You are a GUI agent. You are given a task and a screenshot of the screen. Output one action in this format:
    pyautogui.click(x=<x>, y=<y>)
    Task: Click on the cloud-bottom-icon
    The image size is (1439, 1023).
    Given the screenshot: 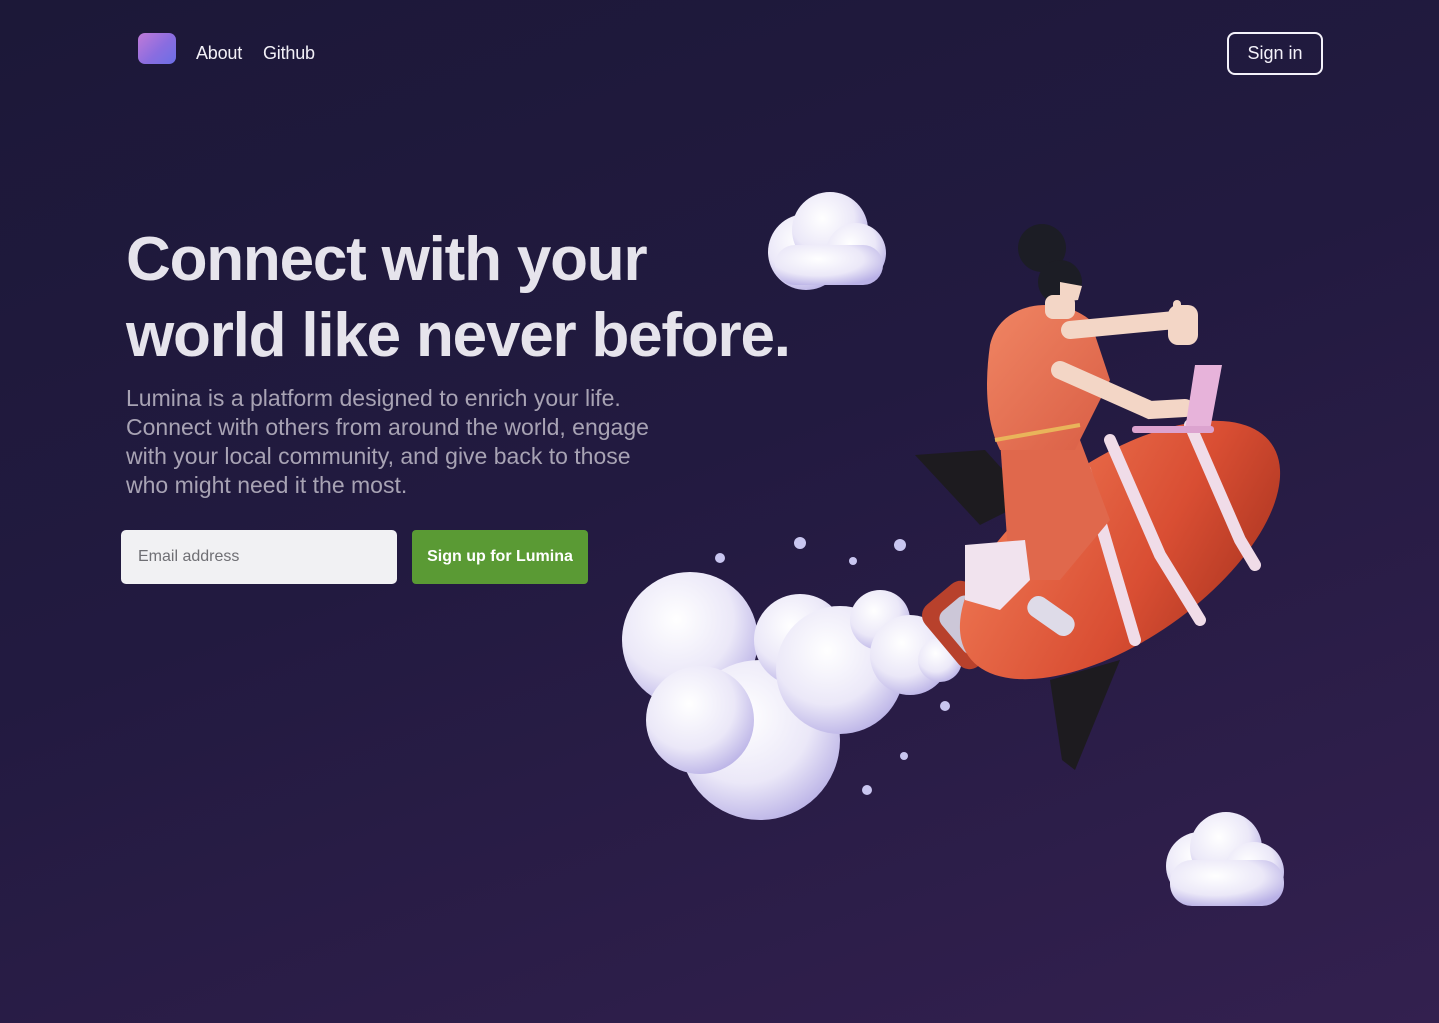 What is the action you would take?
    pyautogui.click(x=1225, y=859)
    